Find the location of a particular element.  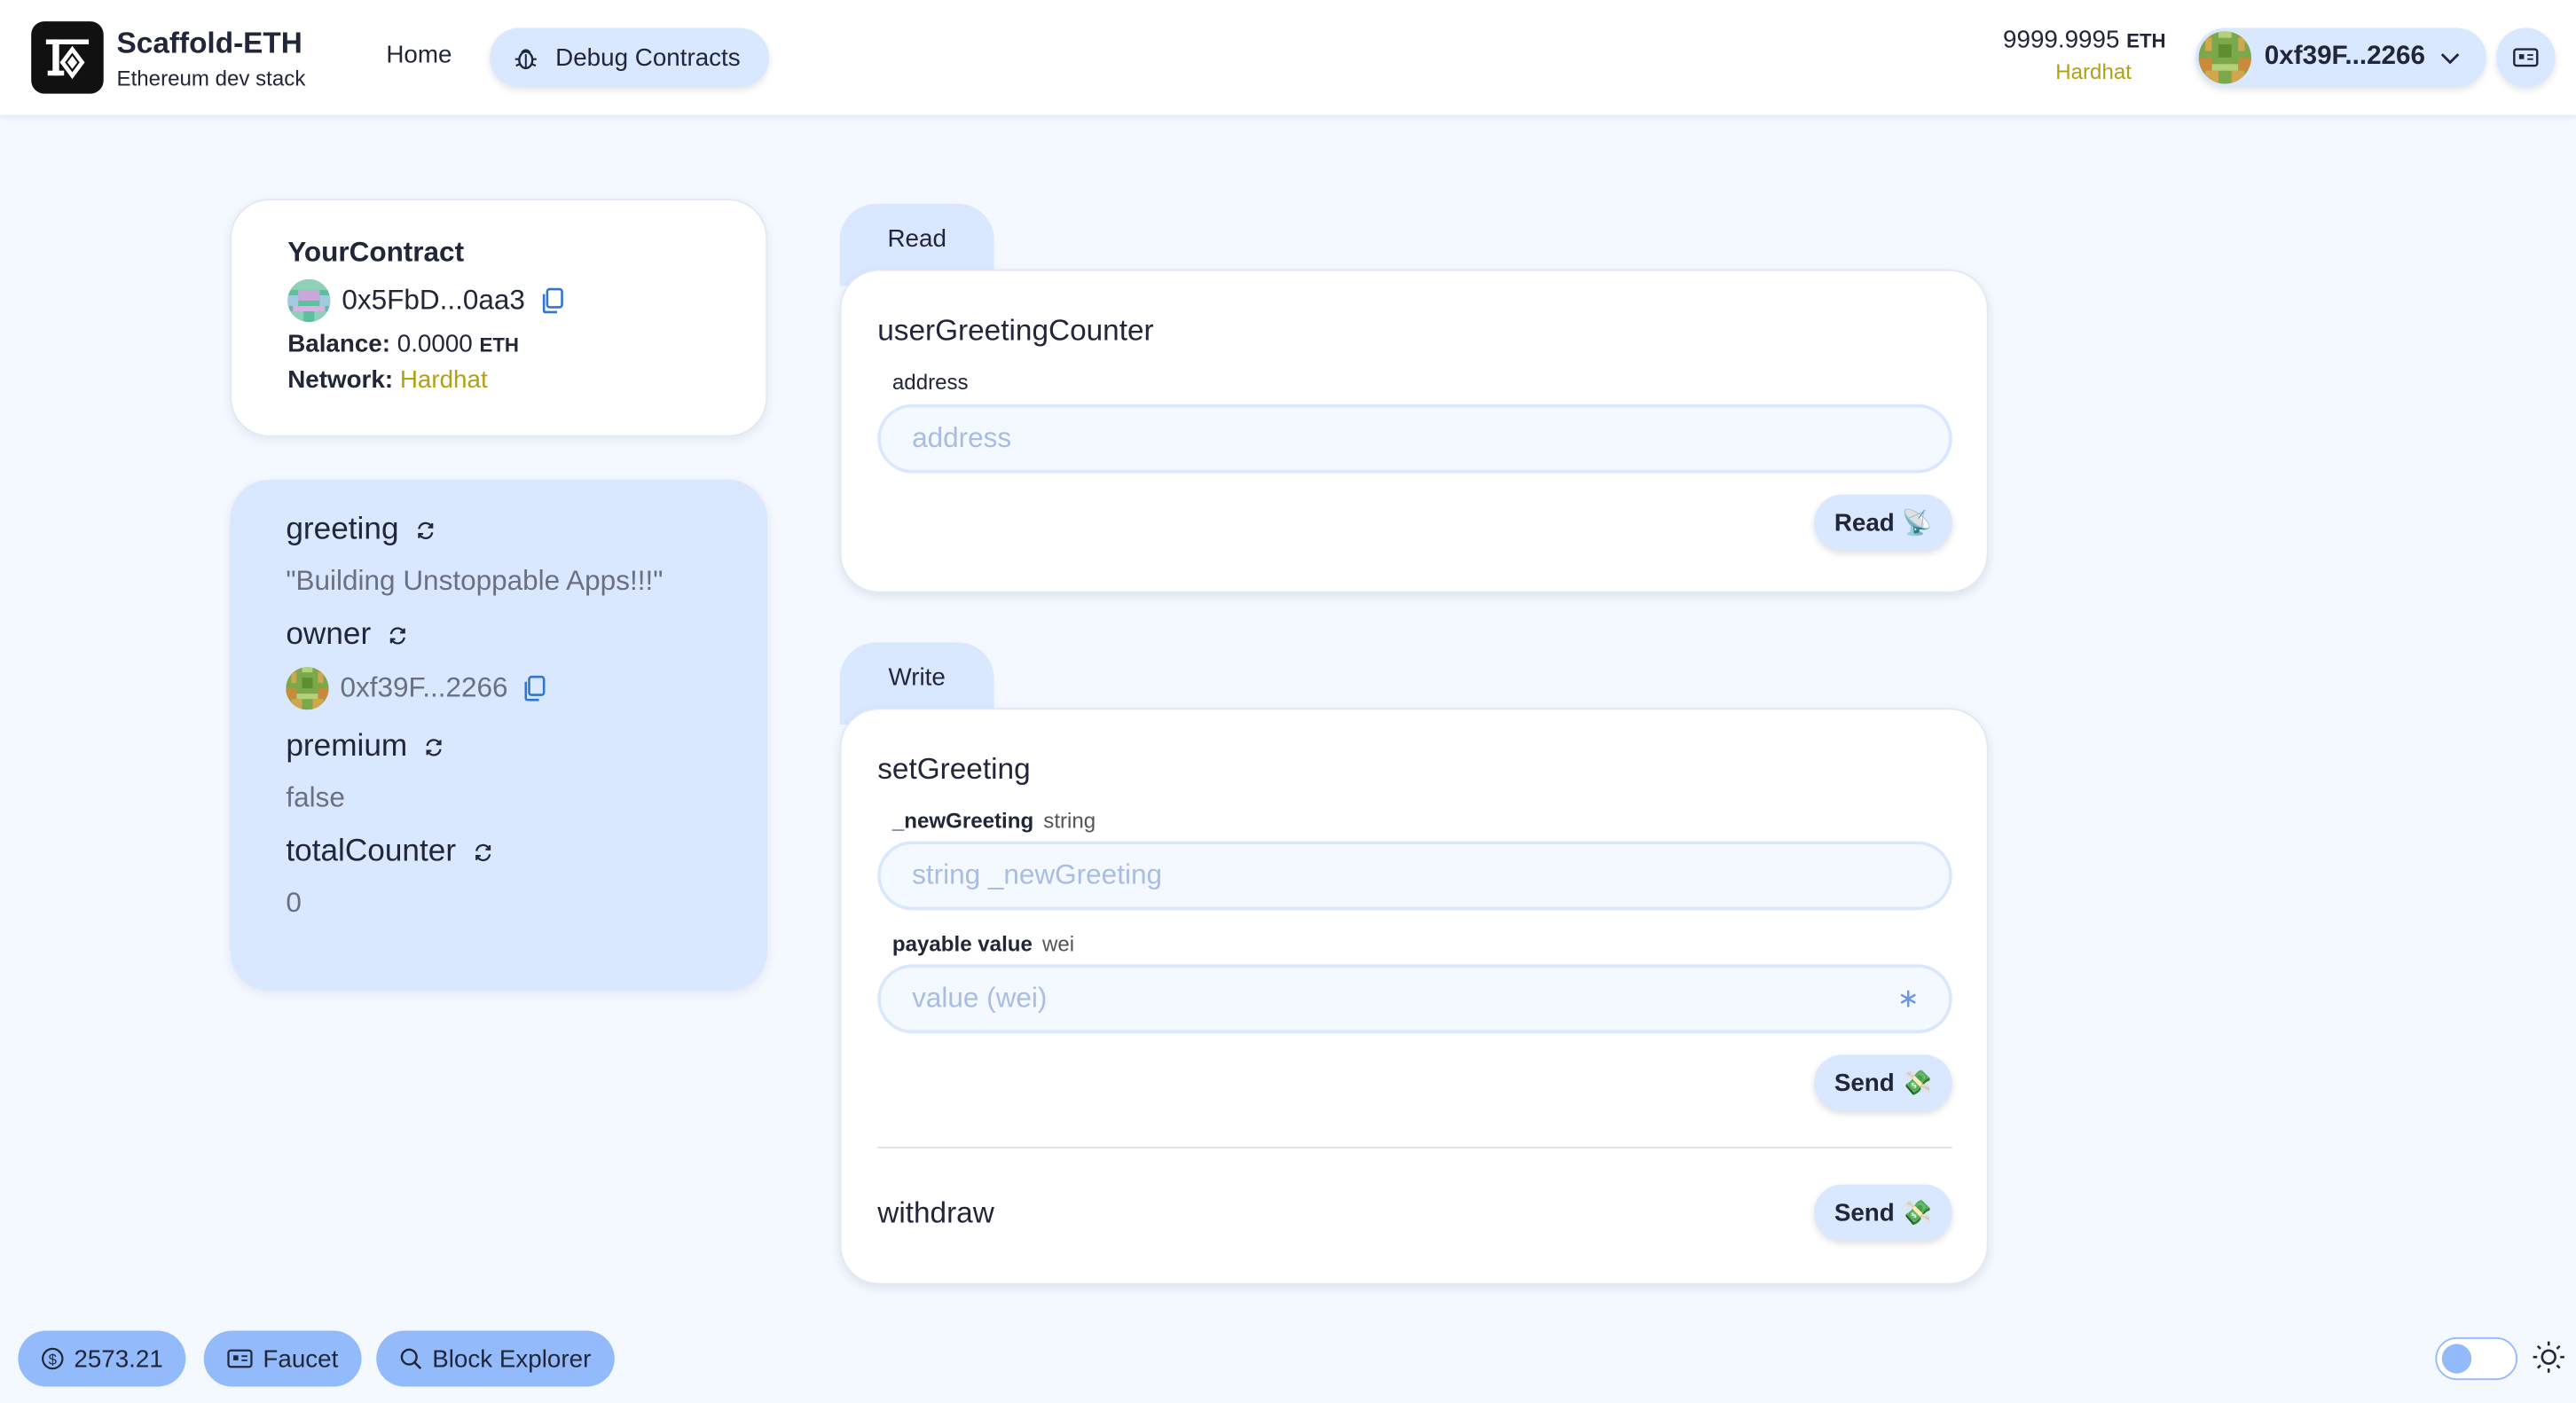

chevron-down-icon is located at coordinates (2450, 59).